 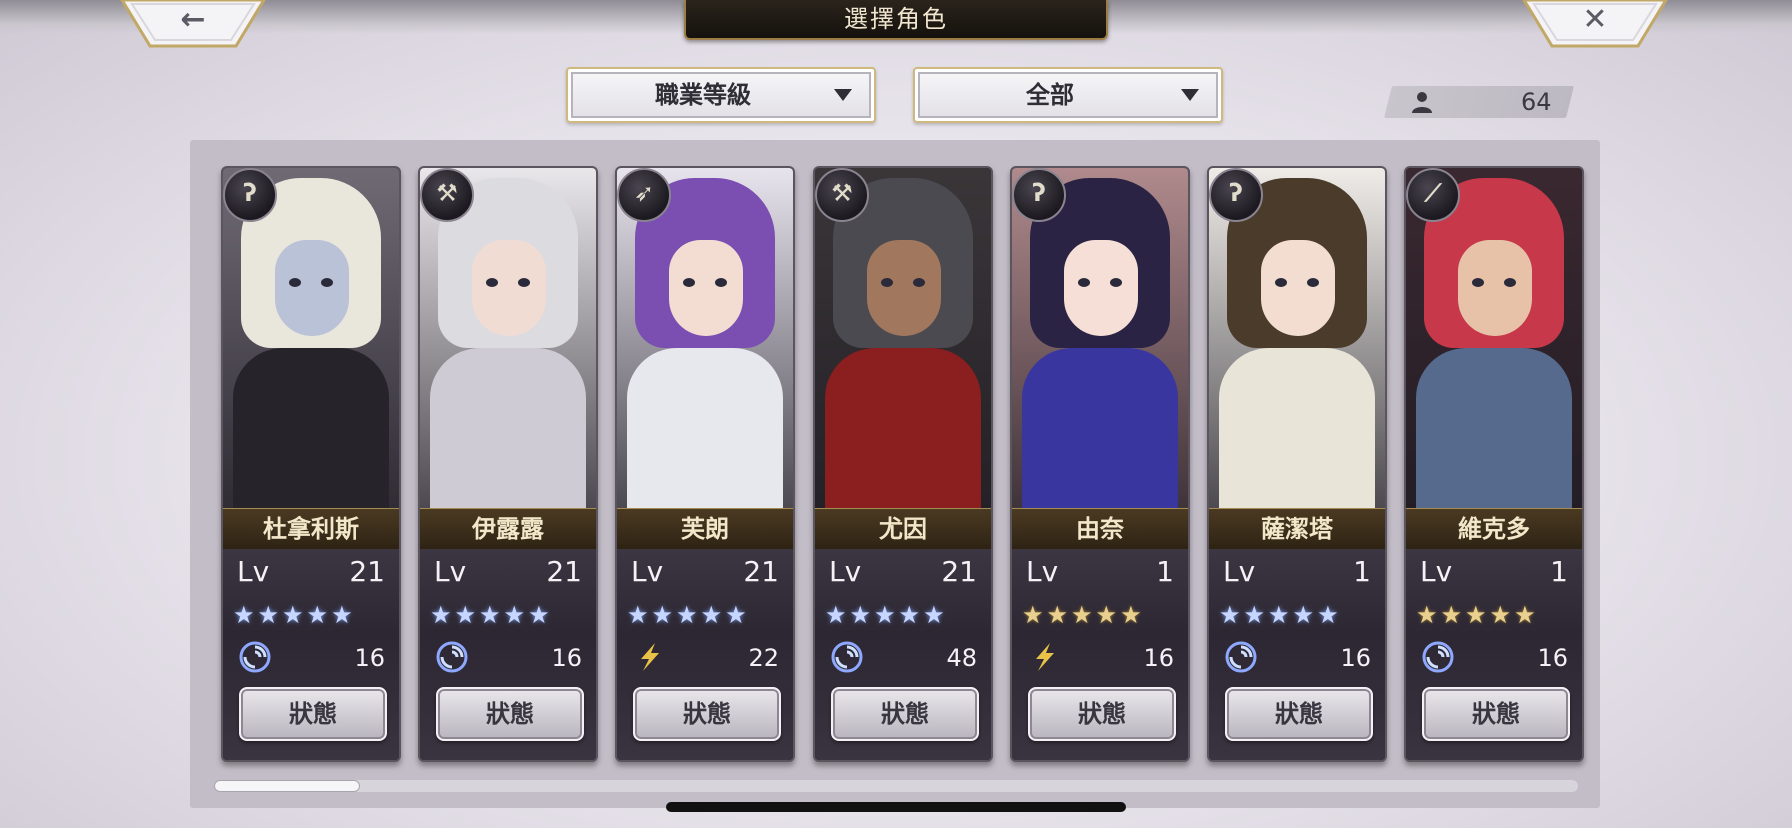 I want to click on character-name-bar: 由奈, so click(x=1100, y=529).